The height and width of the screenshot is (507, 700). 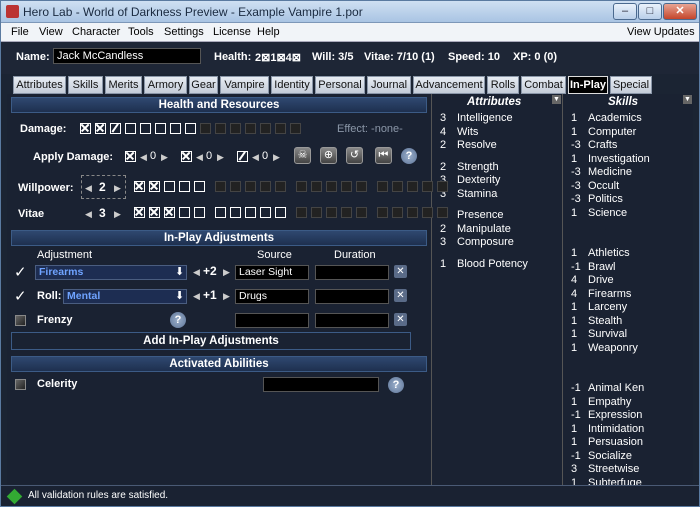 What do you see at coordinates (102, 213) in the screenshot?
I see `vitae-value: 3` at bounding box center [102, 213].